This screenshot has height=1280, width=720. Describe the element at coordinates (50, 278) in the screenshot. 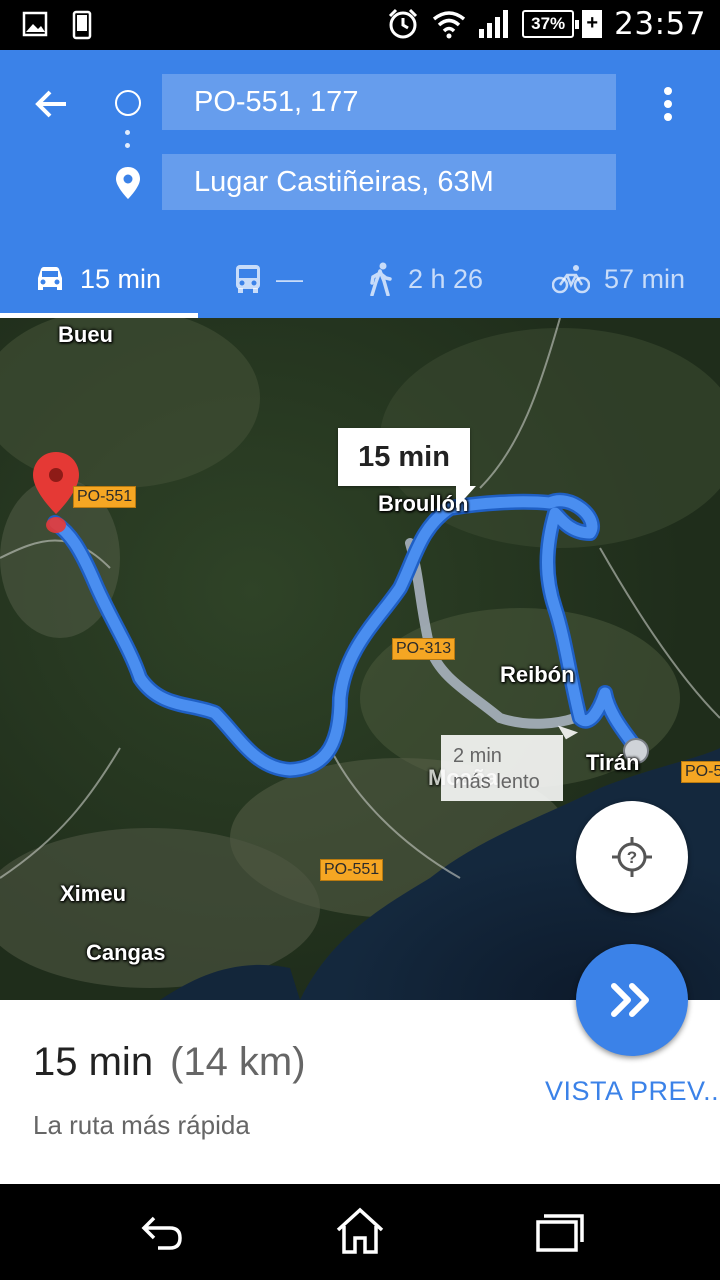

I see `car-icon` at that location.